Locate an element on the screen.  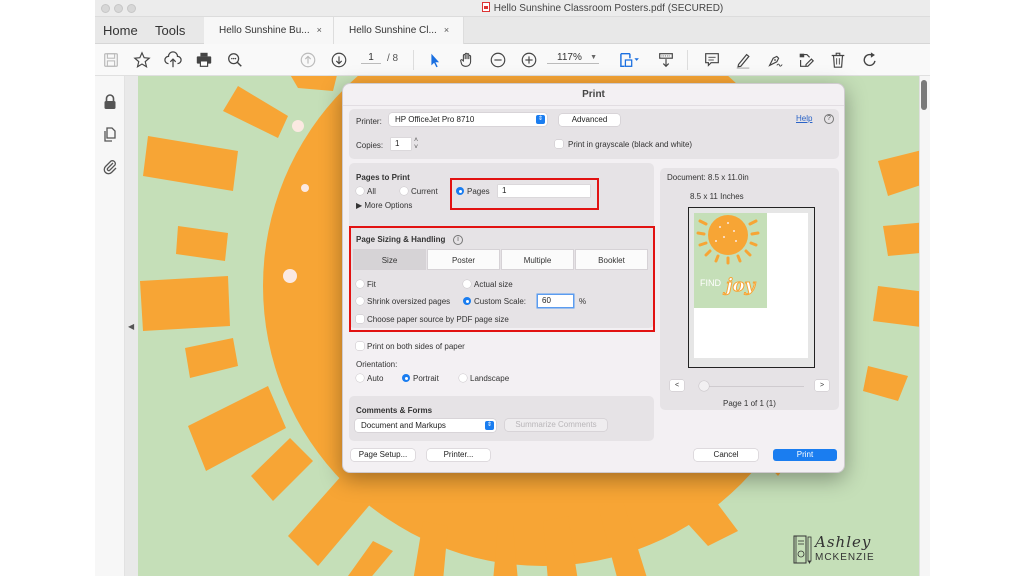
scroll-mode-icon is located at coordinates (666, 60).